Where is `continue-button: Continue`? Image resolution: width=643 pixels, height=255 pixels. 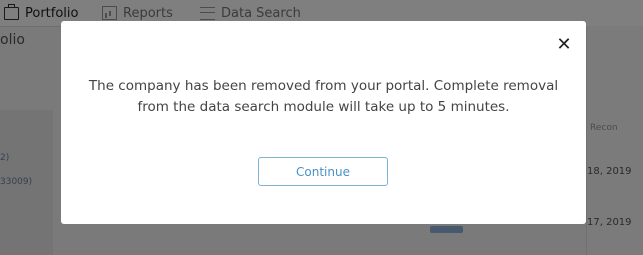 continue-button: Continue is located at coordinates (323, 171).